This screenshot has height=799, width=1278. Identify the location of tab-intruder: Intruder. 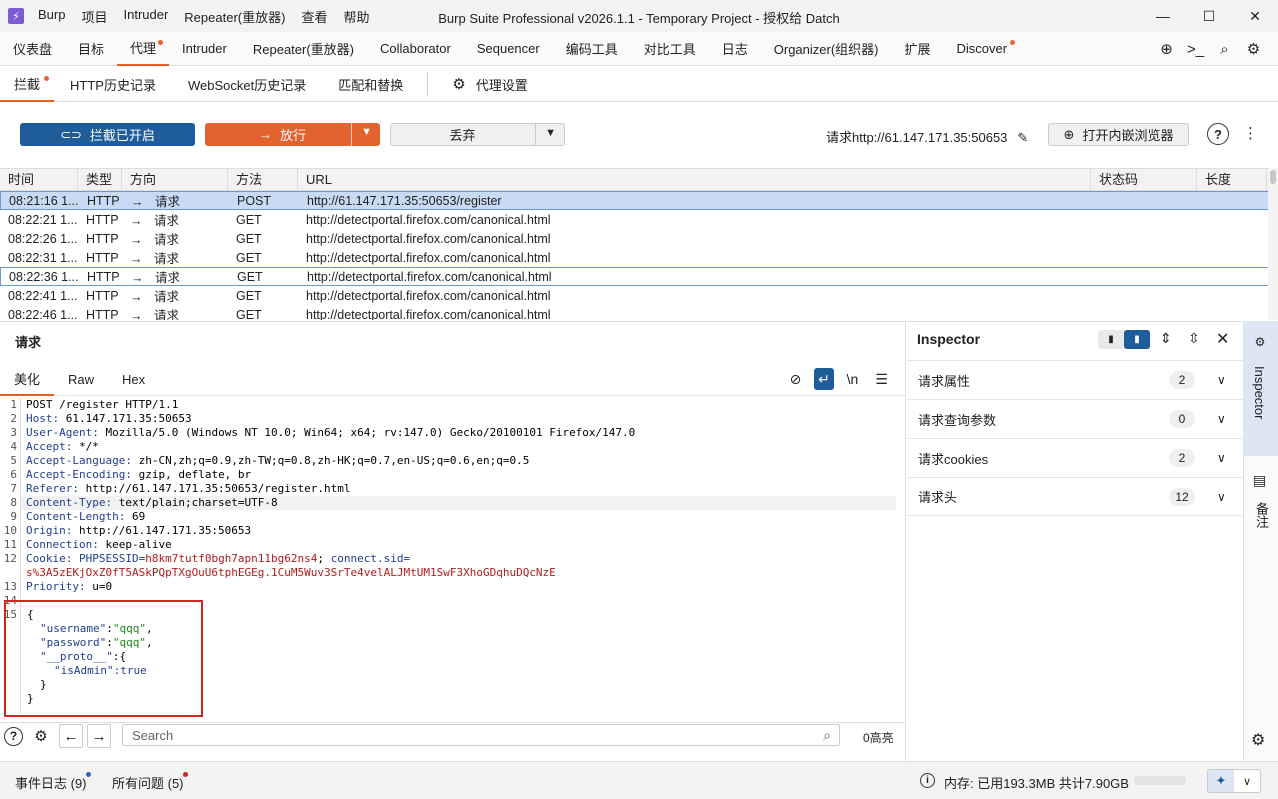
(204, 49).